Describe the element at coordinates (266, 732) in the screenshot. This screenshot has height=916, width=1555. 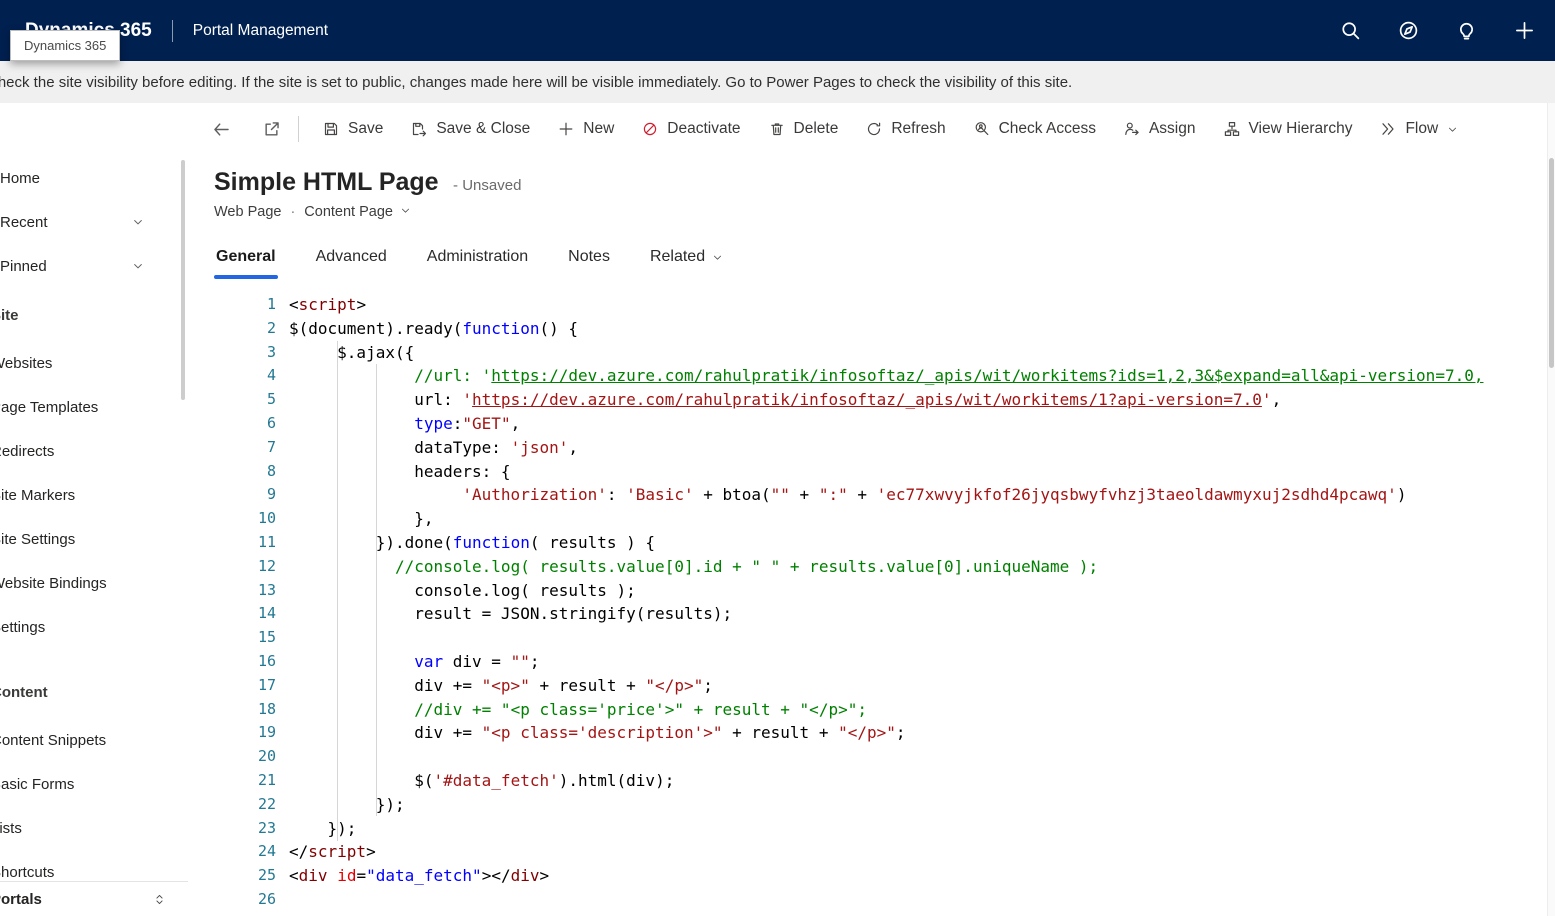
I see `line-number: 19` at that location.